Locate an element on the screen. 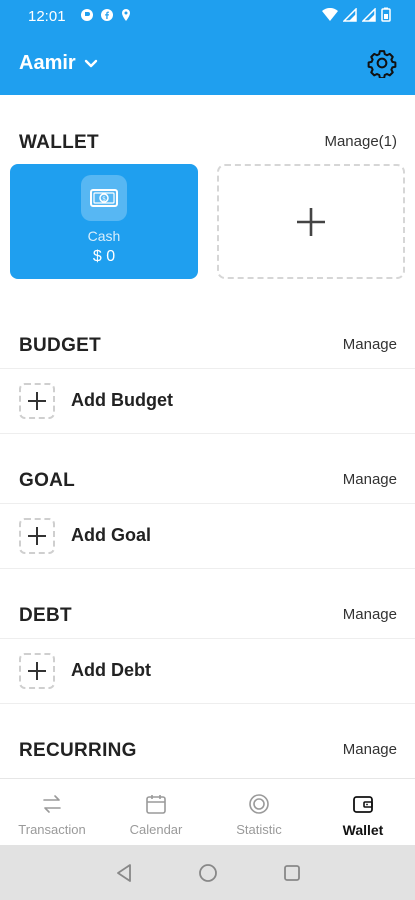  recurring-section-header: RECURRING Manage is located at coordinates (207, 750).